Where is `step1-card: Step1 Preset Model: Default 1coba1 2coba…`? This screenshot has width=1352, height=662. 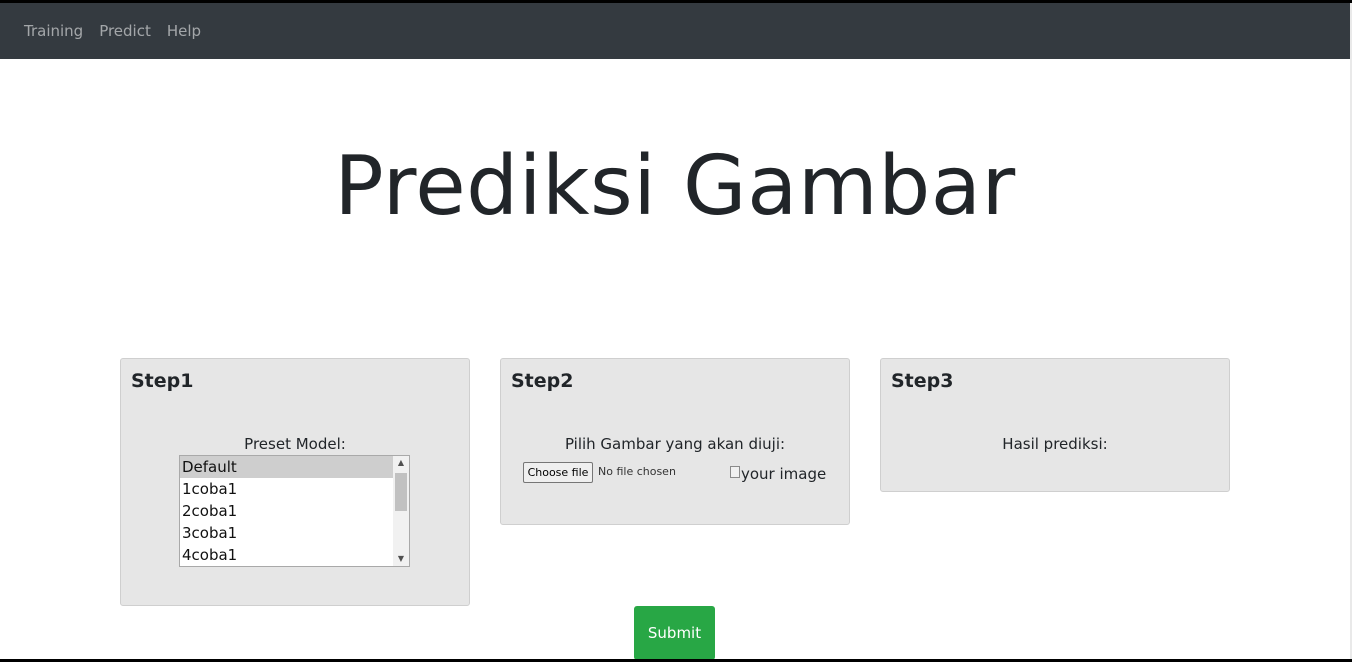
step1-card: Step1 Preset Model: Default 1coba1 2coba… is located at coordinates (295, 482).